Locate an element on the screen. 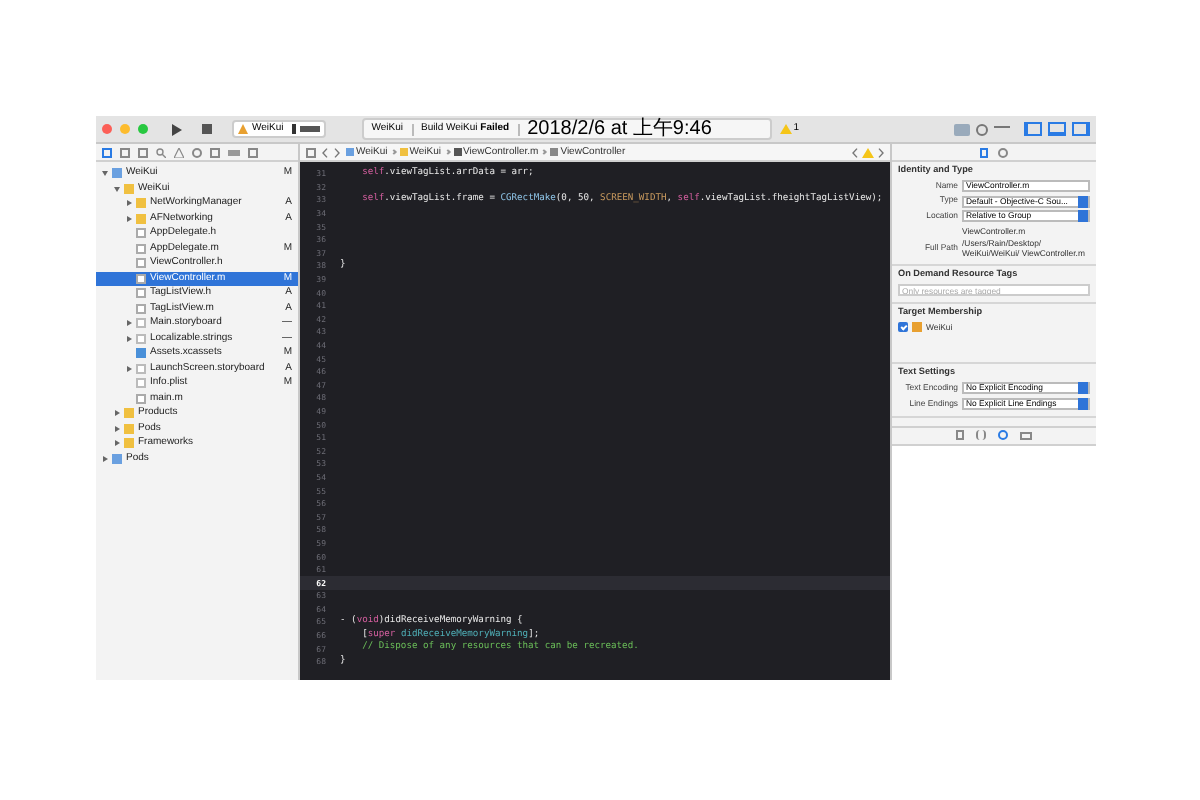  previous-issue-icon is located at coordinates (855, 152).